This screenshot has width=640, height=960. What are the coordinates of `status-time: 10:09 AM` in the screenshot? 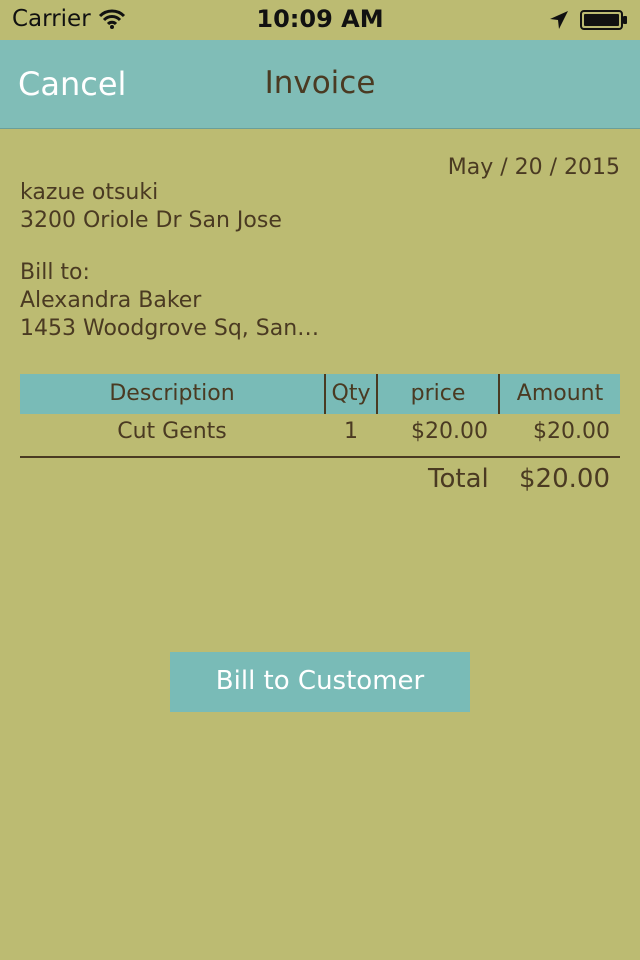 It's located at (320, 19).